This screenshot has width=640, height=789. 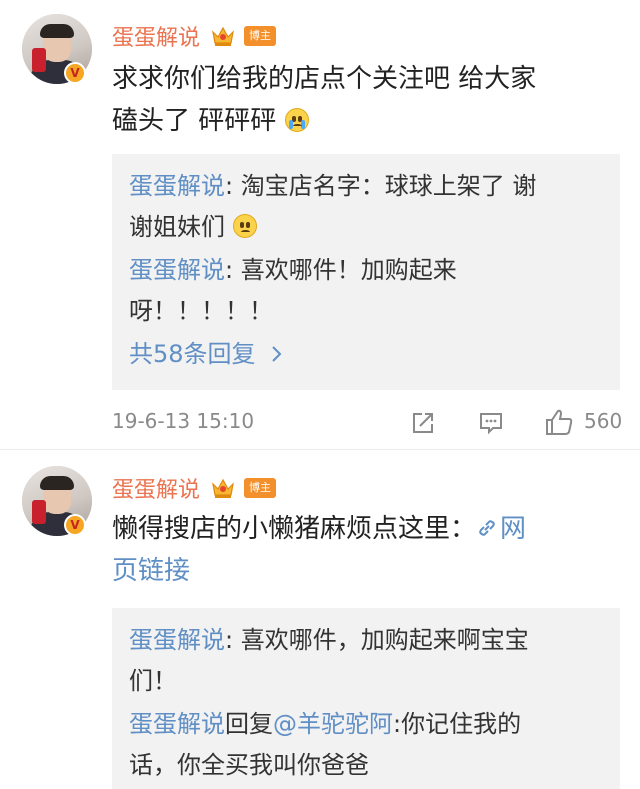 What do you see at coordinates (244, 226) in the screenshot?
I see `sad-face-icon` at bounding box center [244, 226].